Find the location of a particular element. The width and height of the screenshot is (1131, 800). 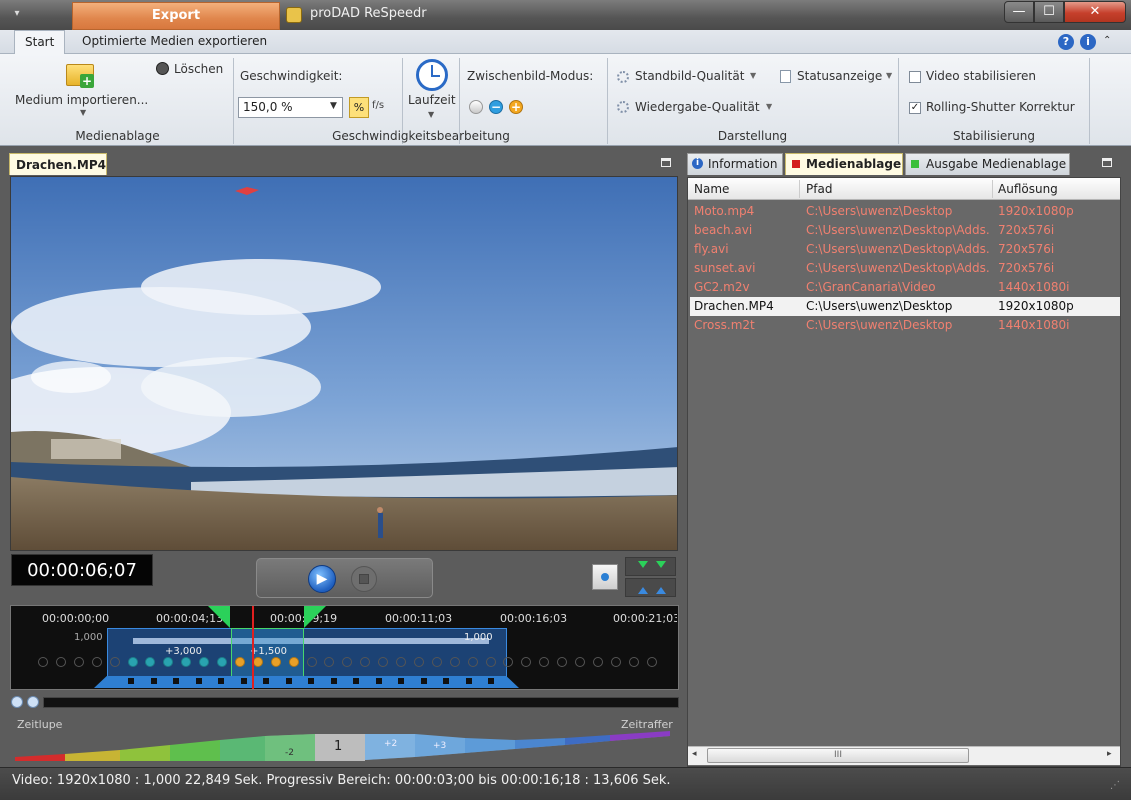

column-header-name: Name is located at coordinates (711, 189).